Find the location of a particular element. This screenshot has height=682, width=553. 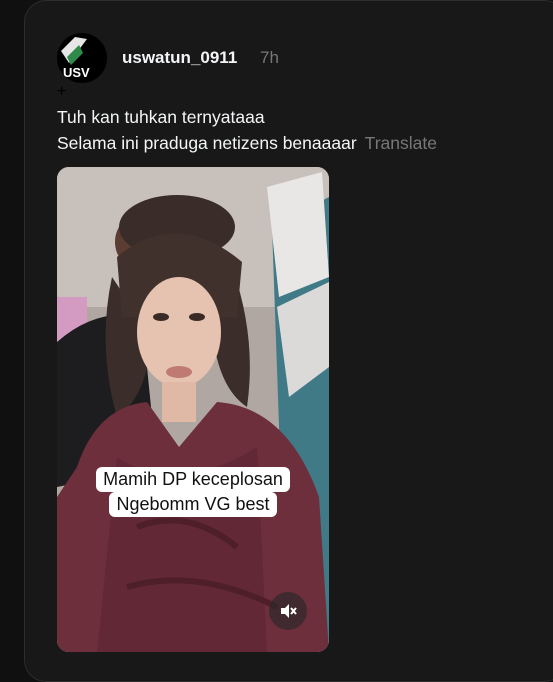

follow-plus-icon: + is located at coordinates (82, 92).